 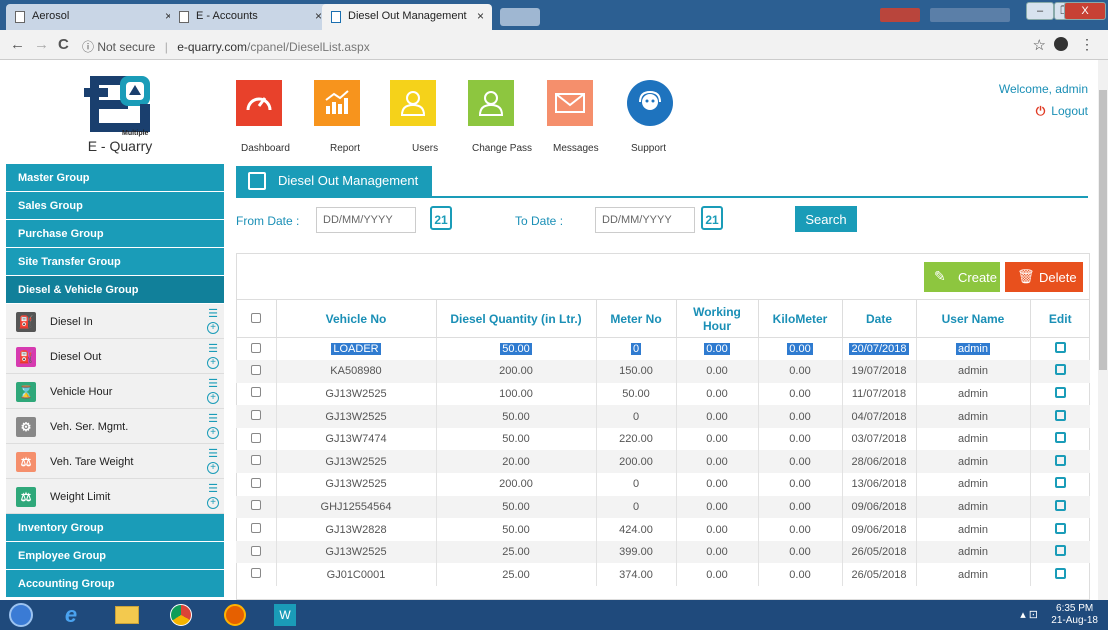 I want to click on sidebar-item-diesel-in: ⛽ Diesel In ☰ +, so click(x=115, y=321).